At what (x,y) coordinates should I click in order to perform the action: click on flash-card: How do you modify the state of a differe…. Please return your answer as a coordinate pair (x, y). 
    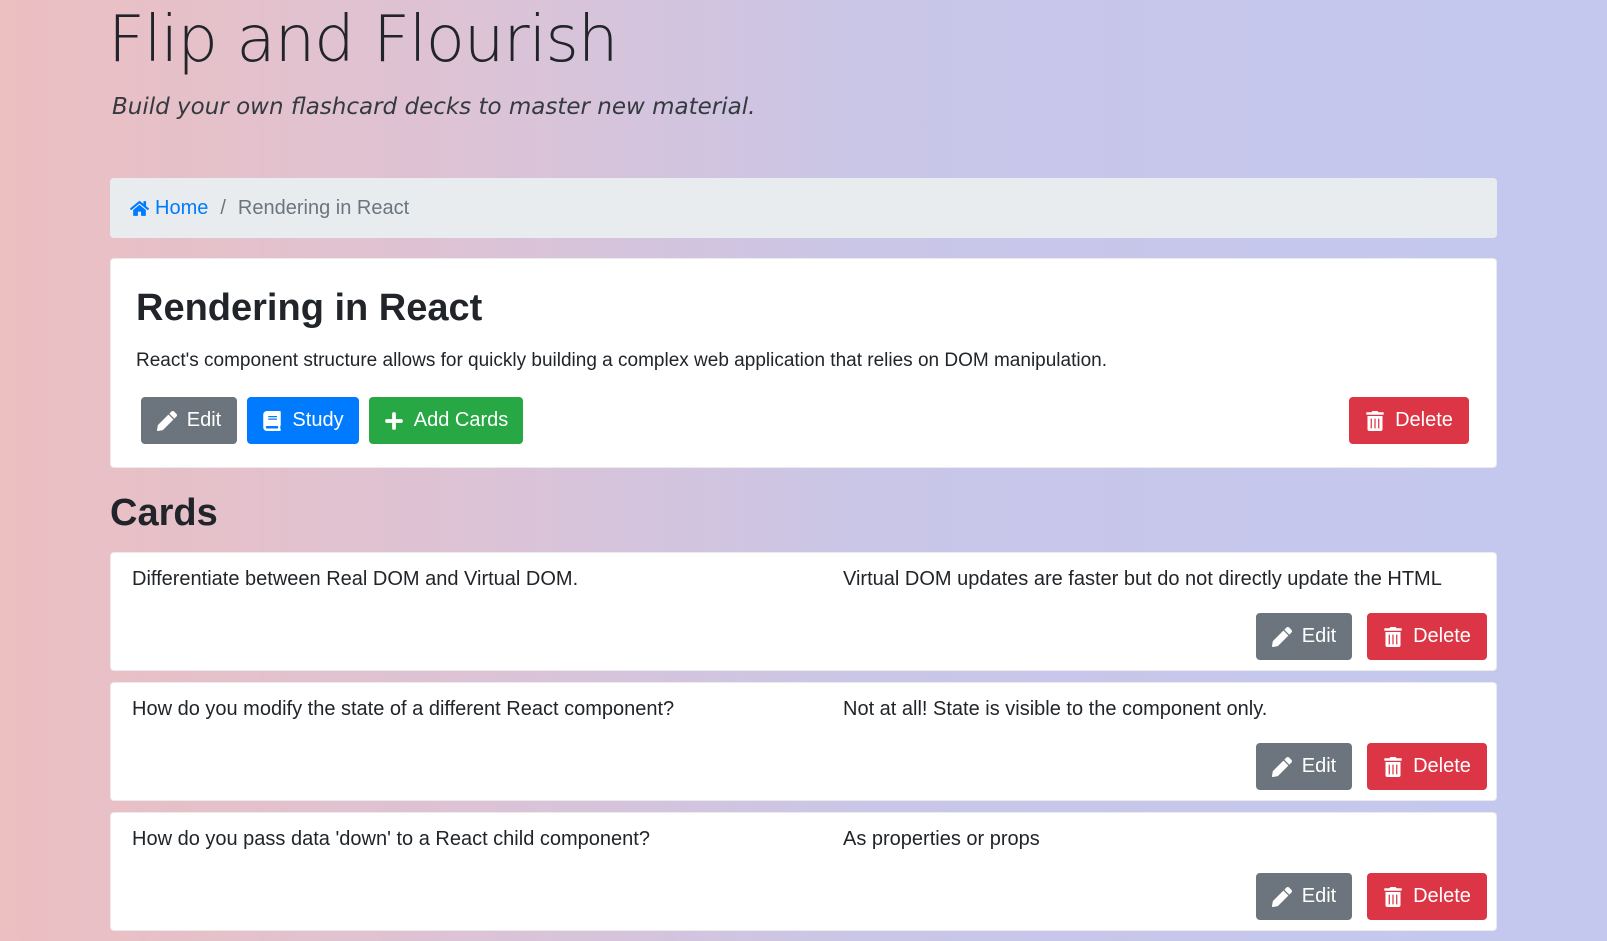
    Looking at the image, I should click on (803, 741).